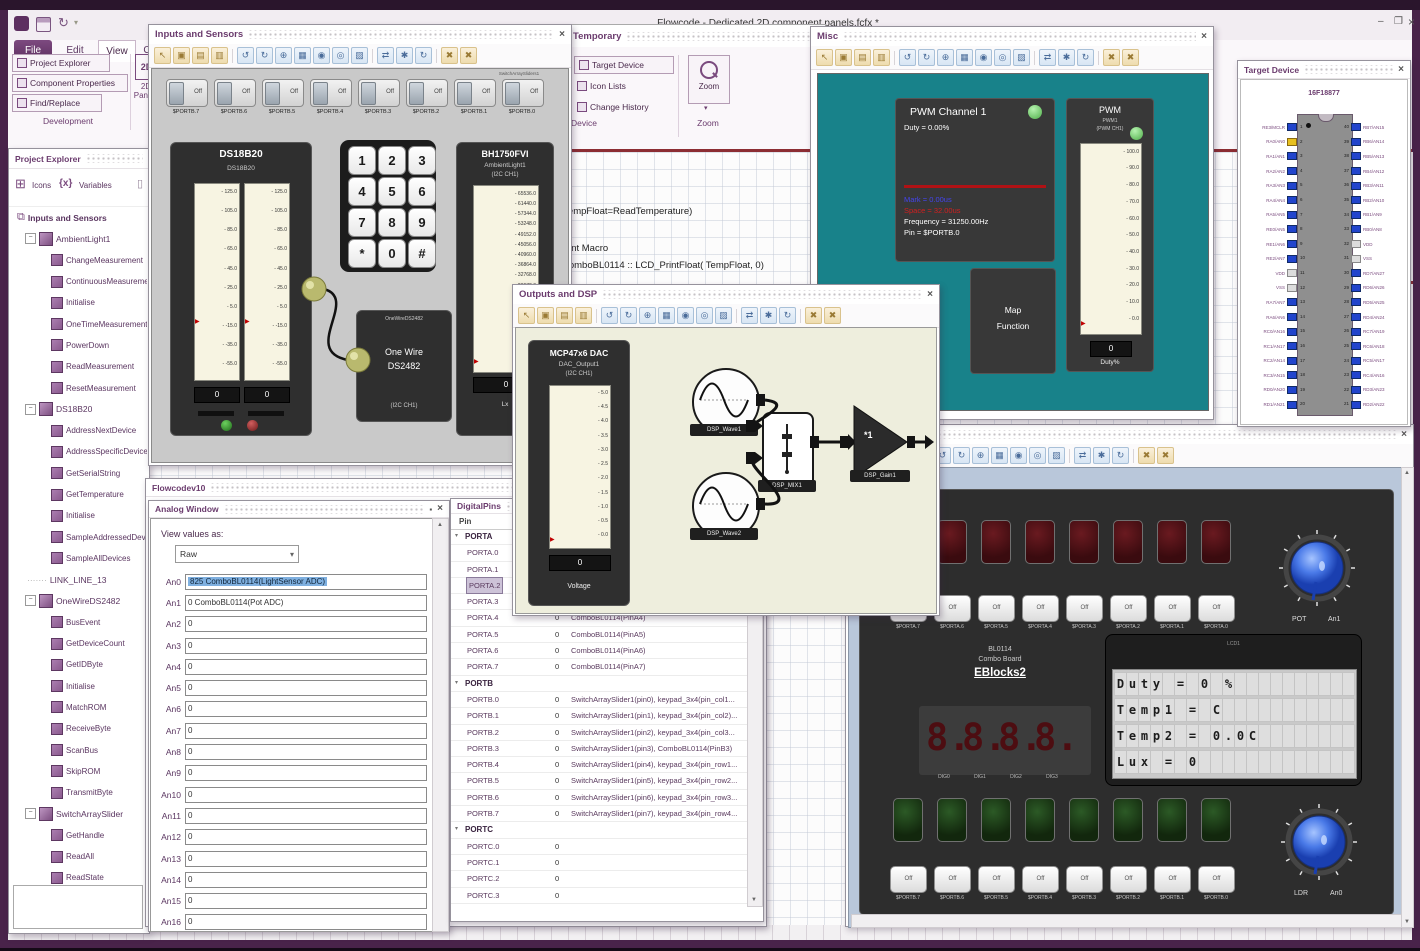 The image size is (1420, 951). I want to click on tree-item-addressnextdevice: AddressNextDevice, so click(79, 430).